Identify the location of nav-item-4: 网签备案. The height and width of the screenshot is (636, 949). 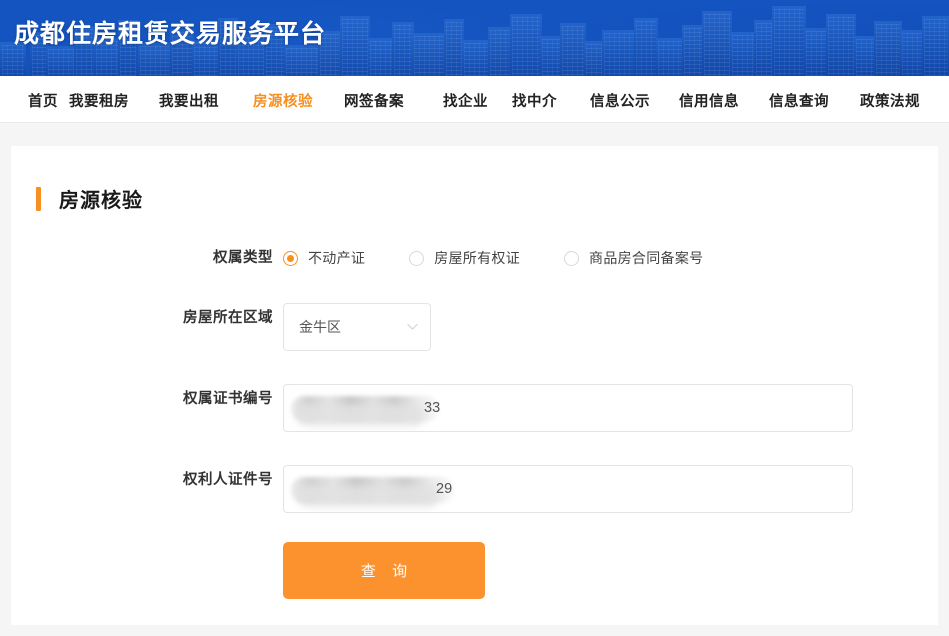
(374, 100).